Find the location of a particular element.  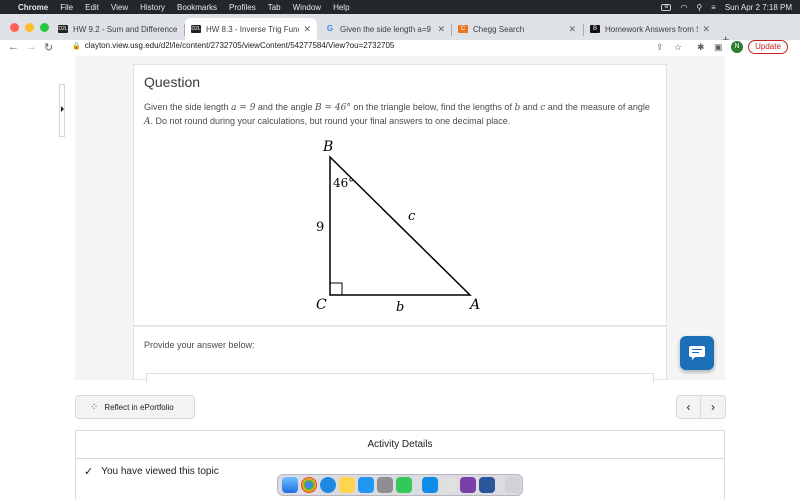

menu-profiles: Profiles is located at coordinates (242, 7).